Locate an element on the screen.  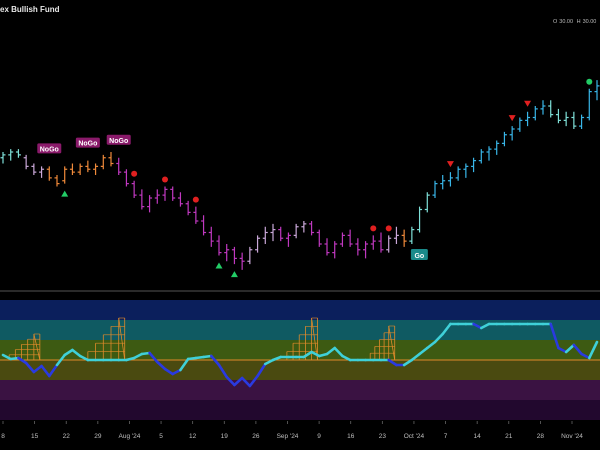
go-label: Go is located at coordinates (419, 254).